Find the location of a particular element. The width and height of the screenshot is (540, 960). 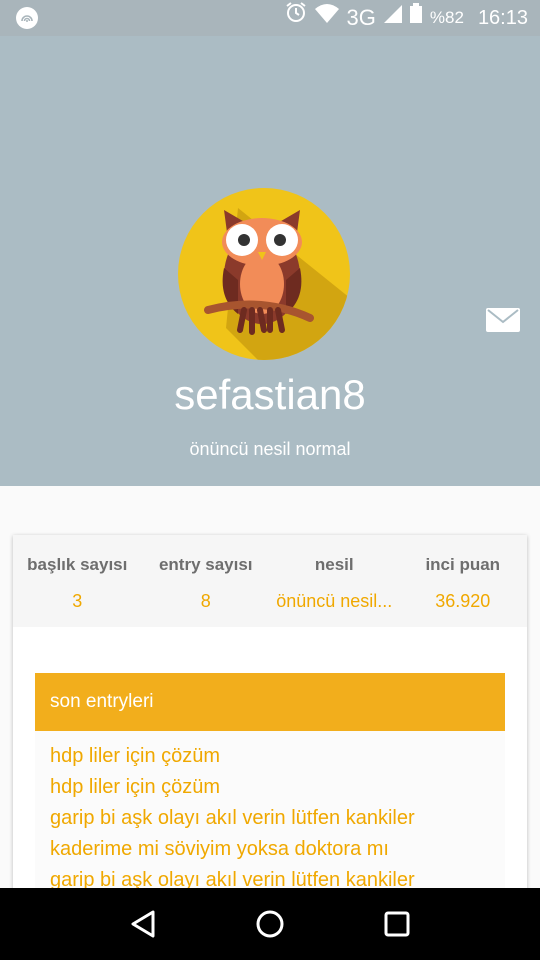

stat-inci-points: inci puan 36.920 is located at coordinates (463, 581).